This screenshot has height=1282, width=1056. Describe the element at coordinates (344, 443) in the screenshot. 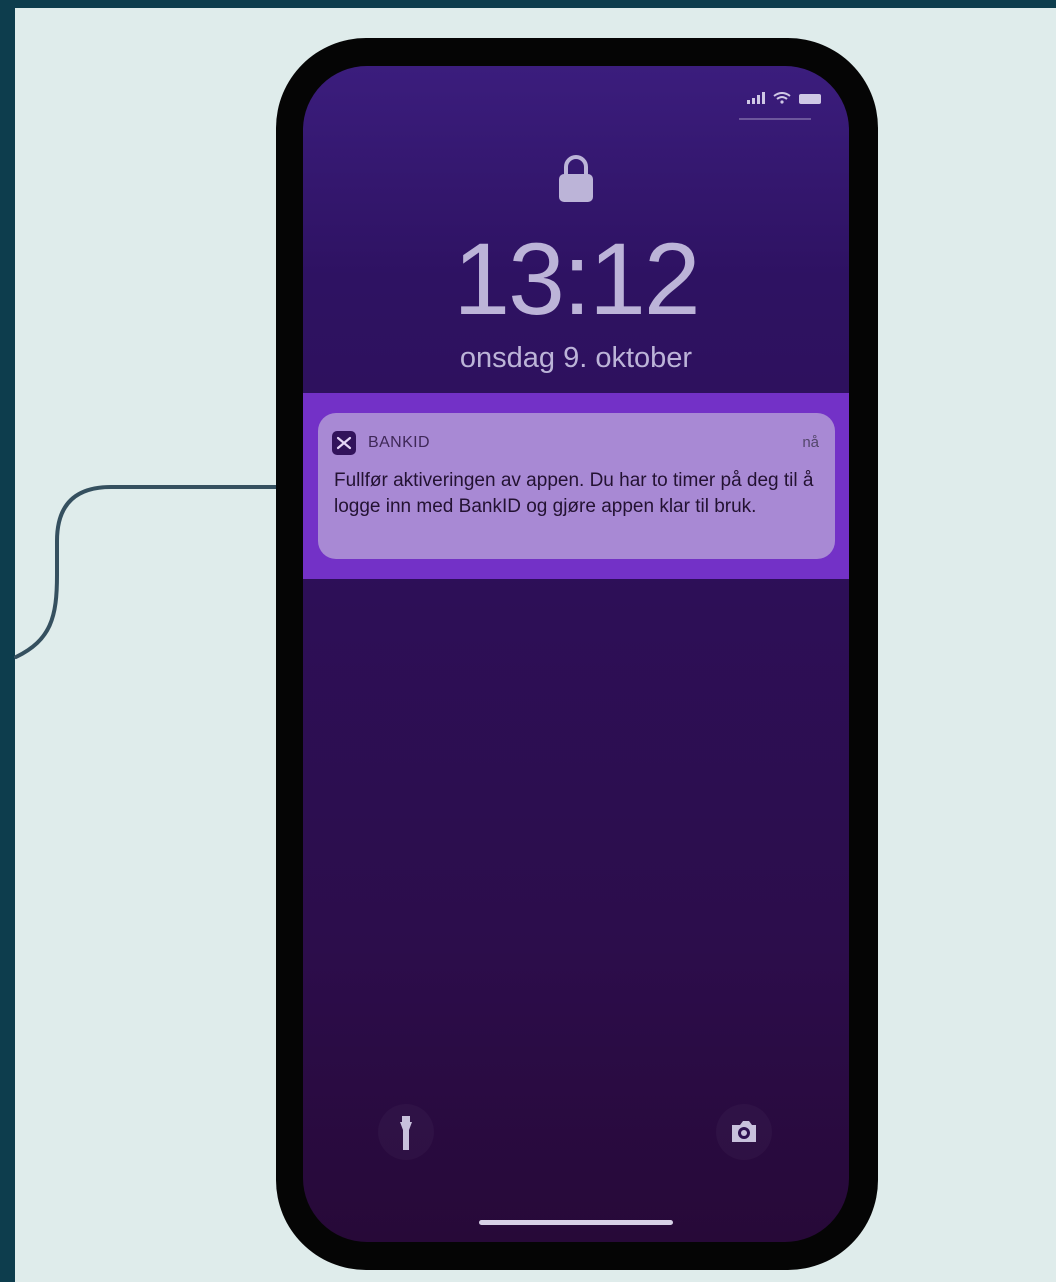

I see `bankid-icon` at that location.